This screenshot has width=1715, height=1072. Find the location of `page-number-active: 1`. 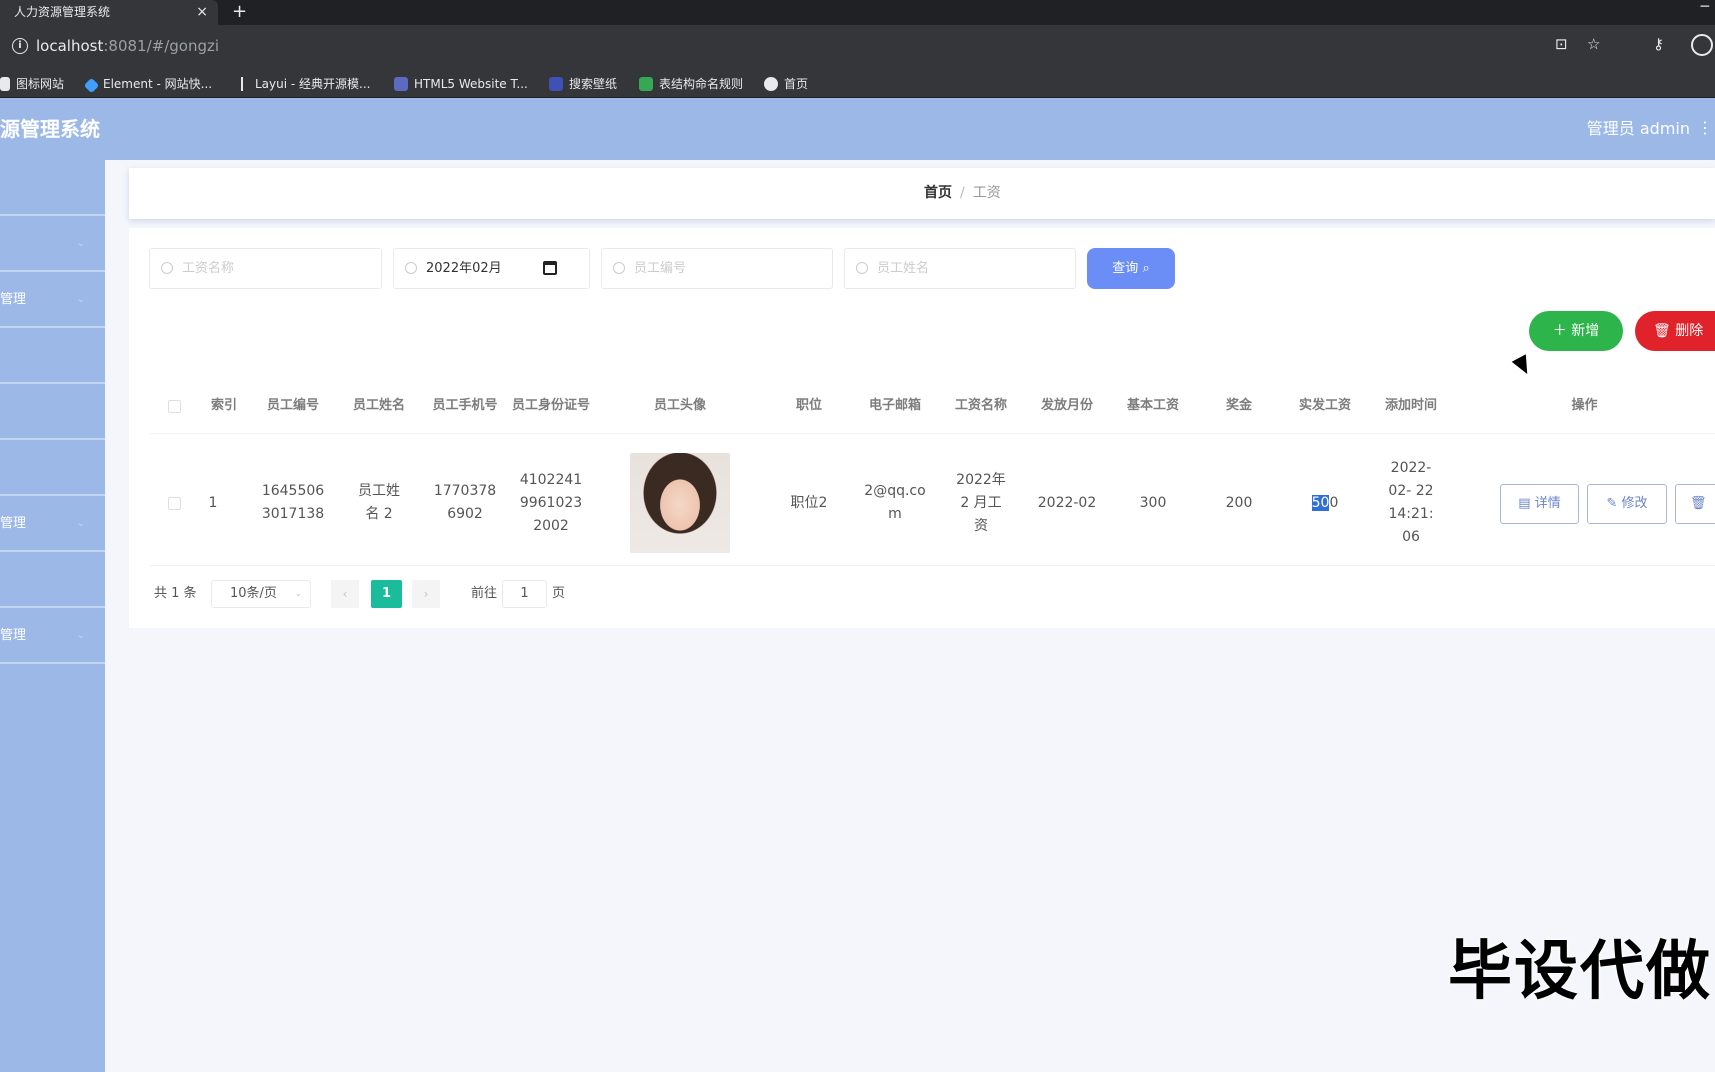

page-number-active: 1 is located at coordinates (386, 594).